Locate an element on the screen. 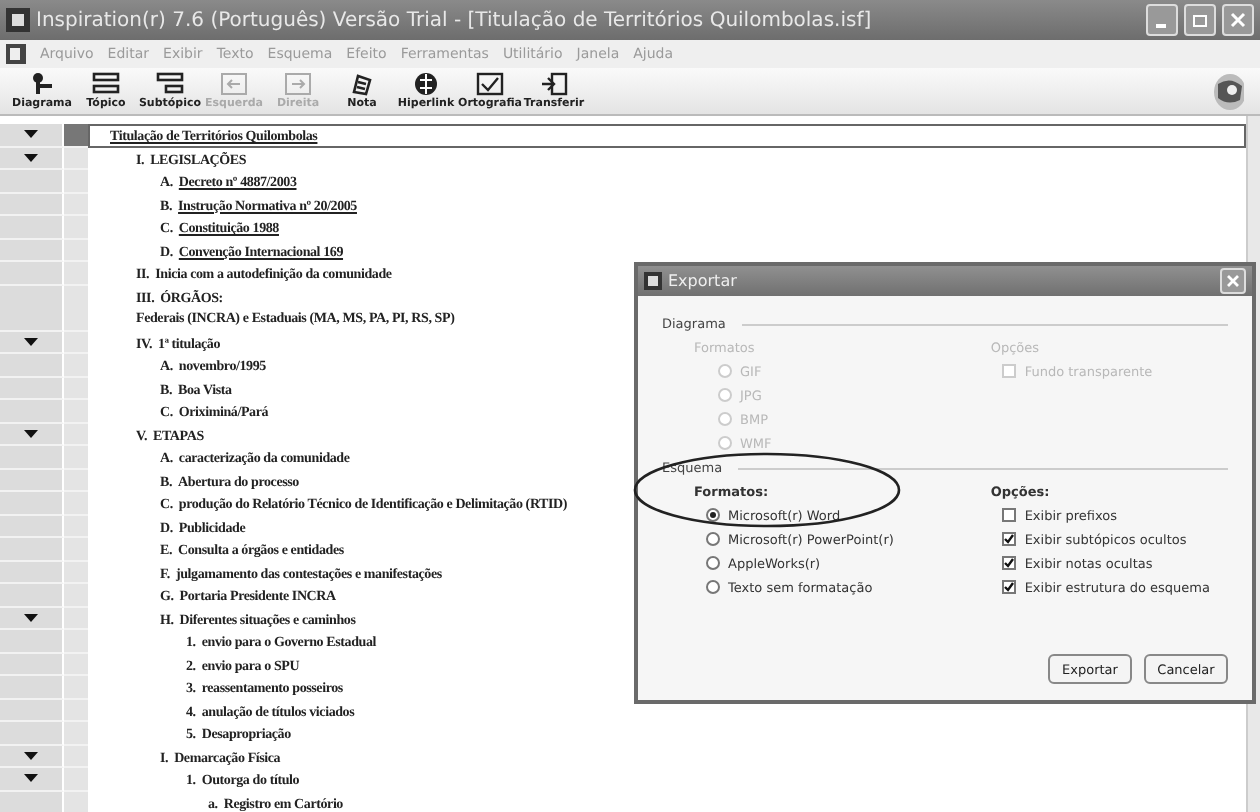  export-icon is located at coordinates (554, 84).